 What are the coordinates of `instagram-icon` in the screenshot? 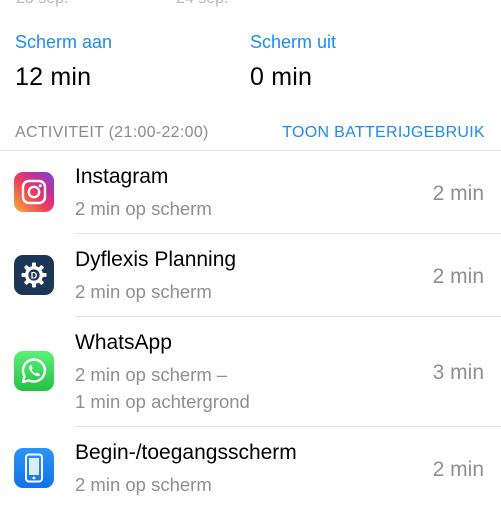 It's located at (34, 192).